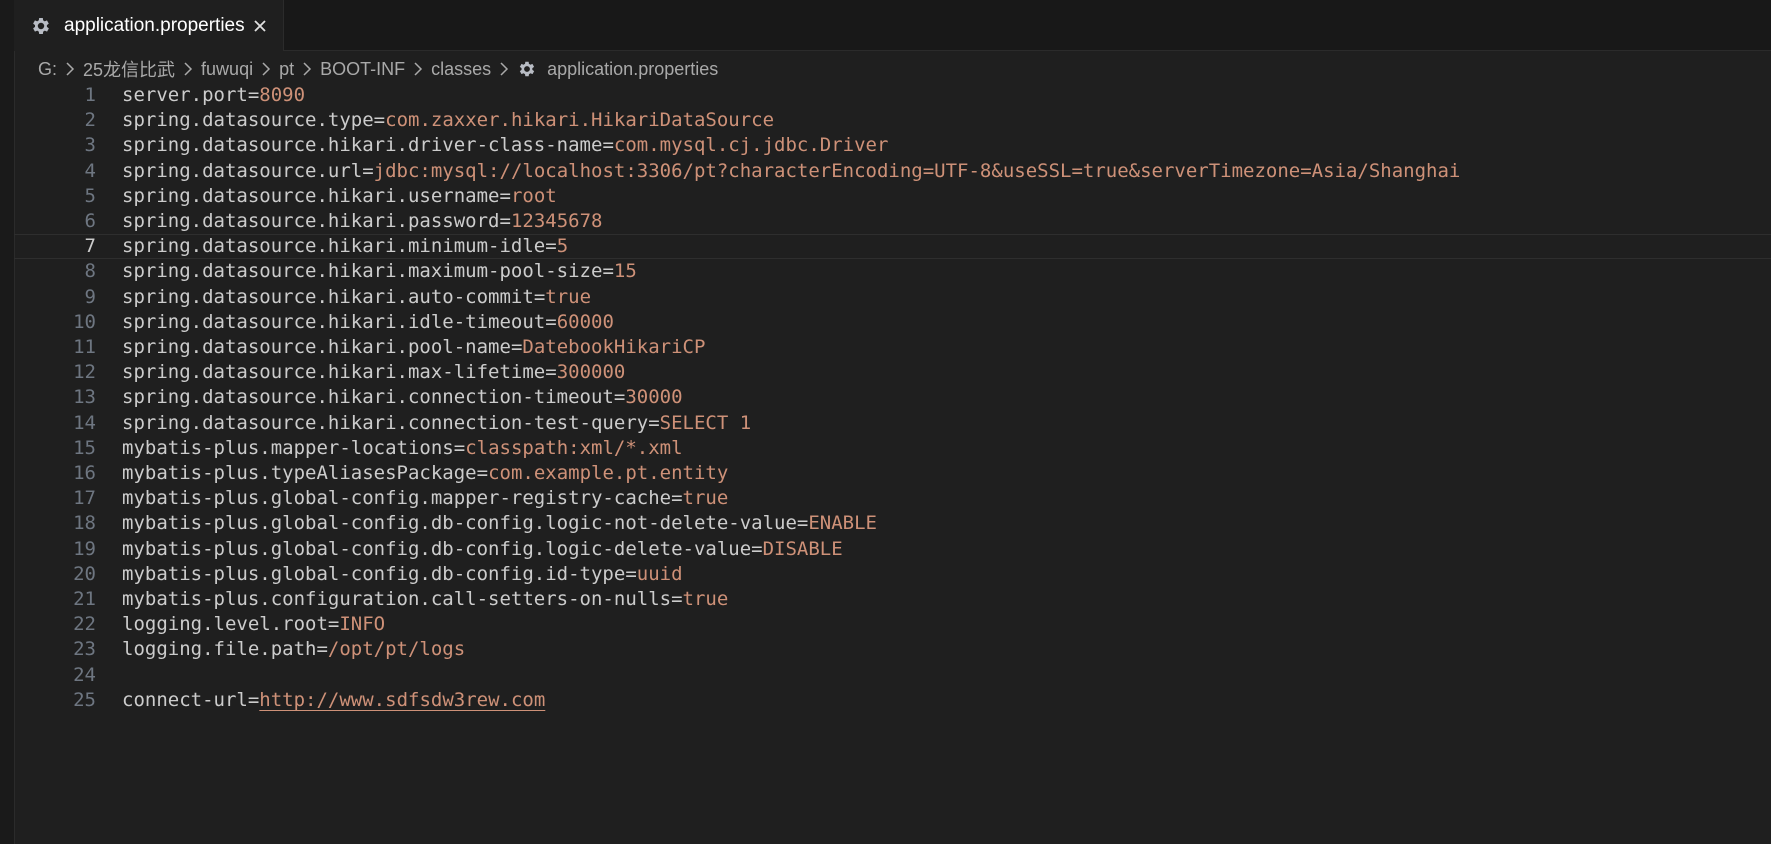  Describe the element at coordinates (90, 145) in the screenshot. I see `line-number: 3` at that location.